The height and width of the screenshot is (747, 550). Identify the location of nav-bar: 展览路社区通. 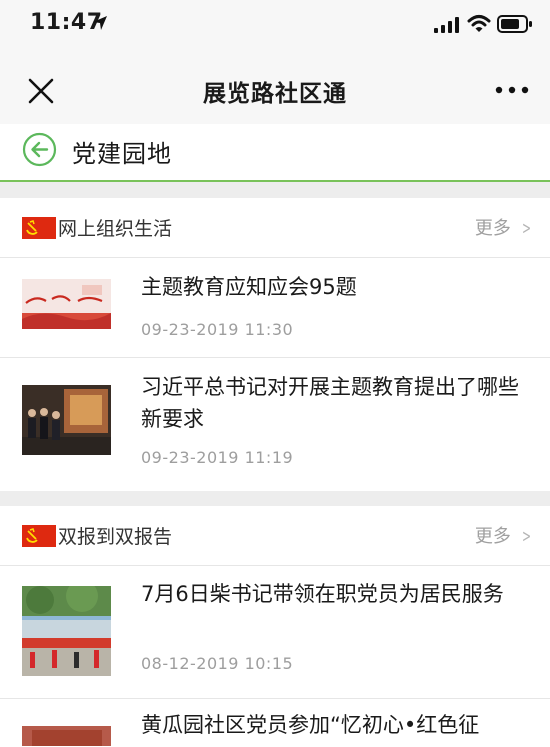
(275, 89).